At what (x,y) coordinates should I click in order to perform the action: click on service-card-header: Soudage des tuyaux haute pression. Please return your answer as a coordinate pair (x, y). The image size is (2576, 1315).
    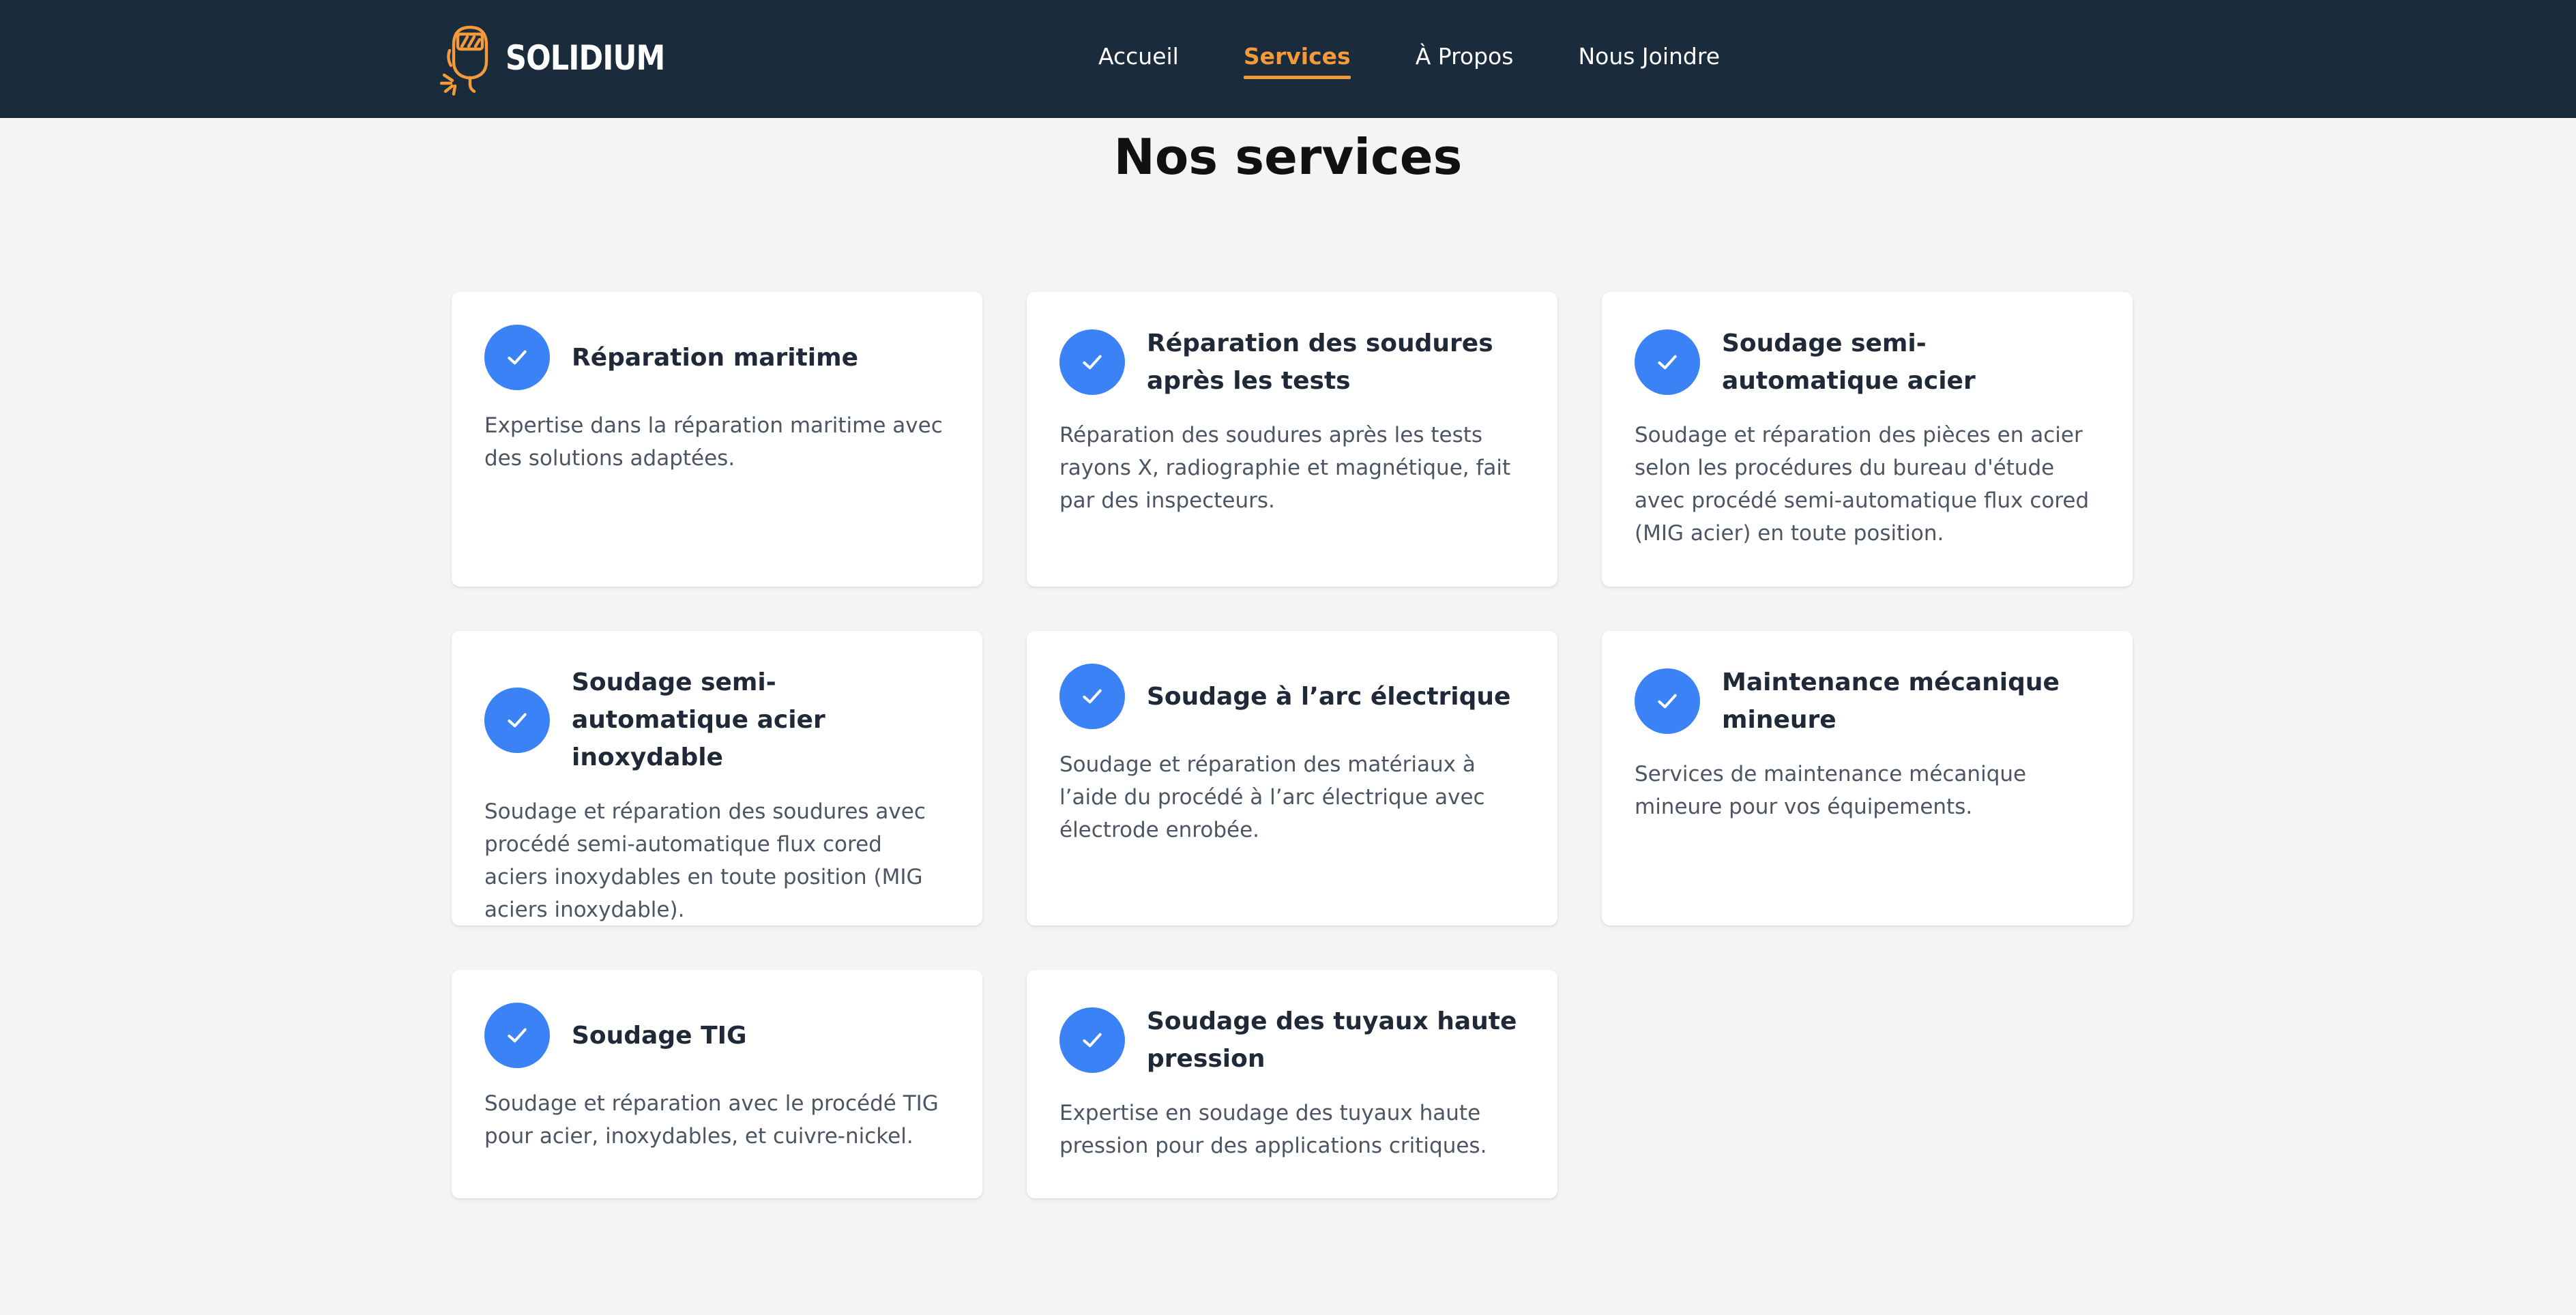
    Looking at the image, I should click on (1292, 1040).